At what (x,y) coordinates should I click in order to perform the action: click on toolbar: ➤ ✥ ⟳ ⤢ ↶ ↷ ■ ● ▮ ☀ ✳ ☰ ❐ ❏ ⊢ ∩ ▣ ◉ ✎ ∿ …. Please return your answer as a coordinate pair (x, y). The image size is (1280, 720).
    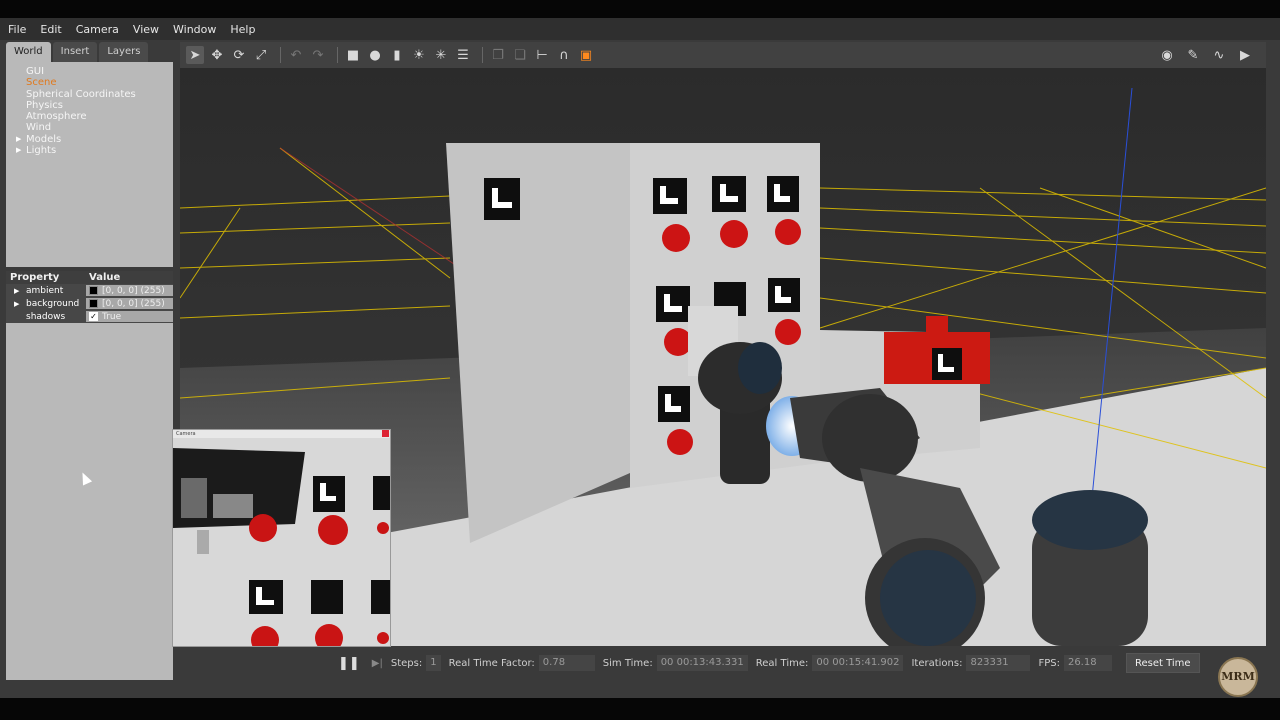
    Looking at the image, I should click on (723, 55).